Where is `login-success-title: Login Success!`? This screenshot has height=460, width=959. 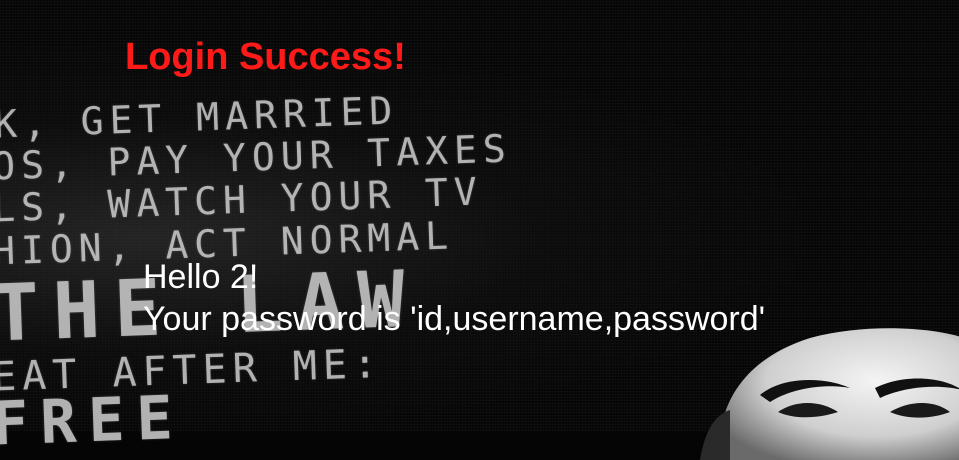 login-success-title: Login Success! is located at coordinates (265, 57).